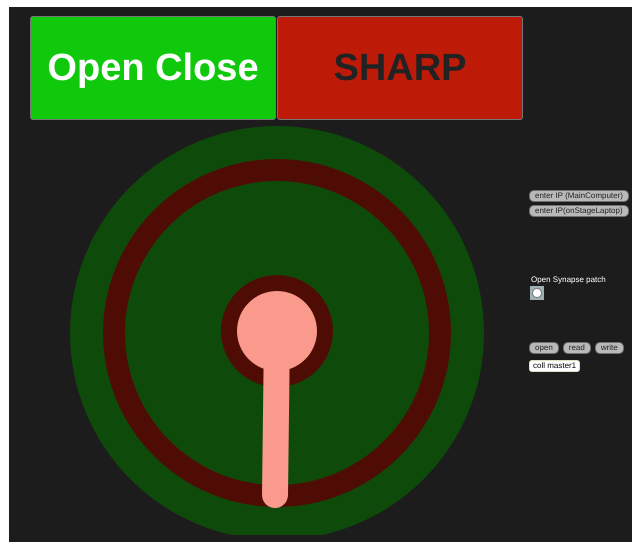 This screenshot has height=542, width=637. What do you see at coordinates (579, 196) in the screenshot?
I see `message-button: enter IP (MainComputer)` at bounding box center [579, 196].